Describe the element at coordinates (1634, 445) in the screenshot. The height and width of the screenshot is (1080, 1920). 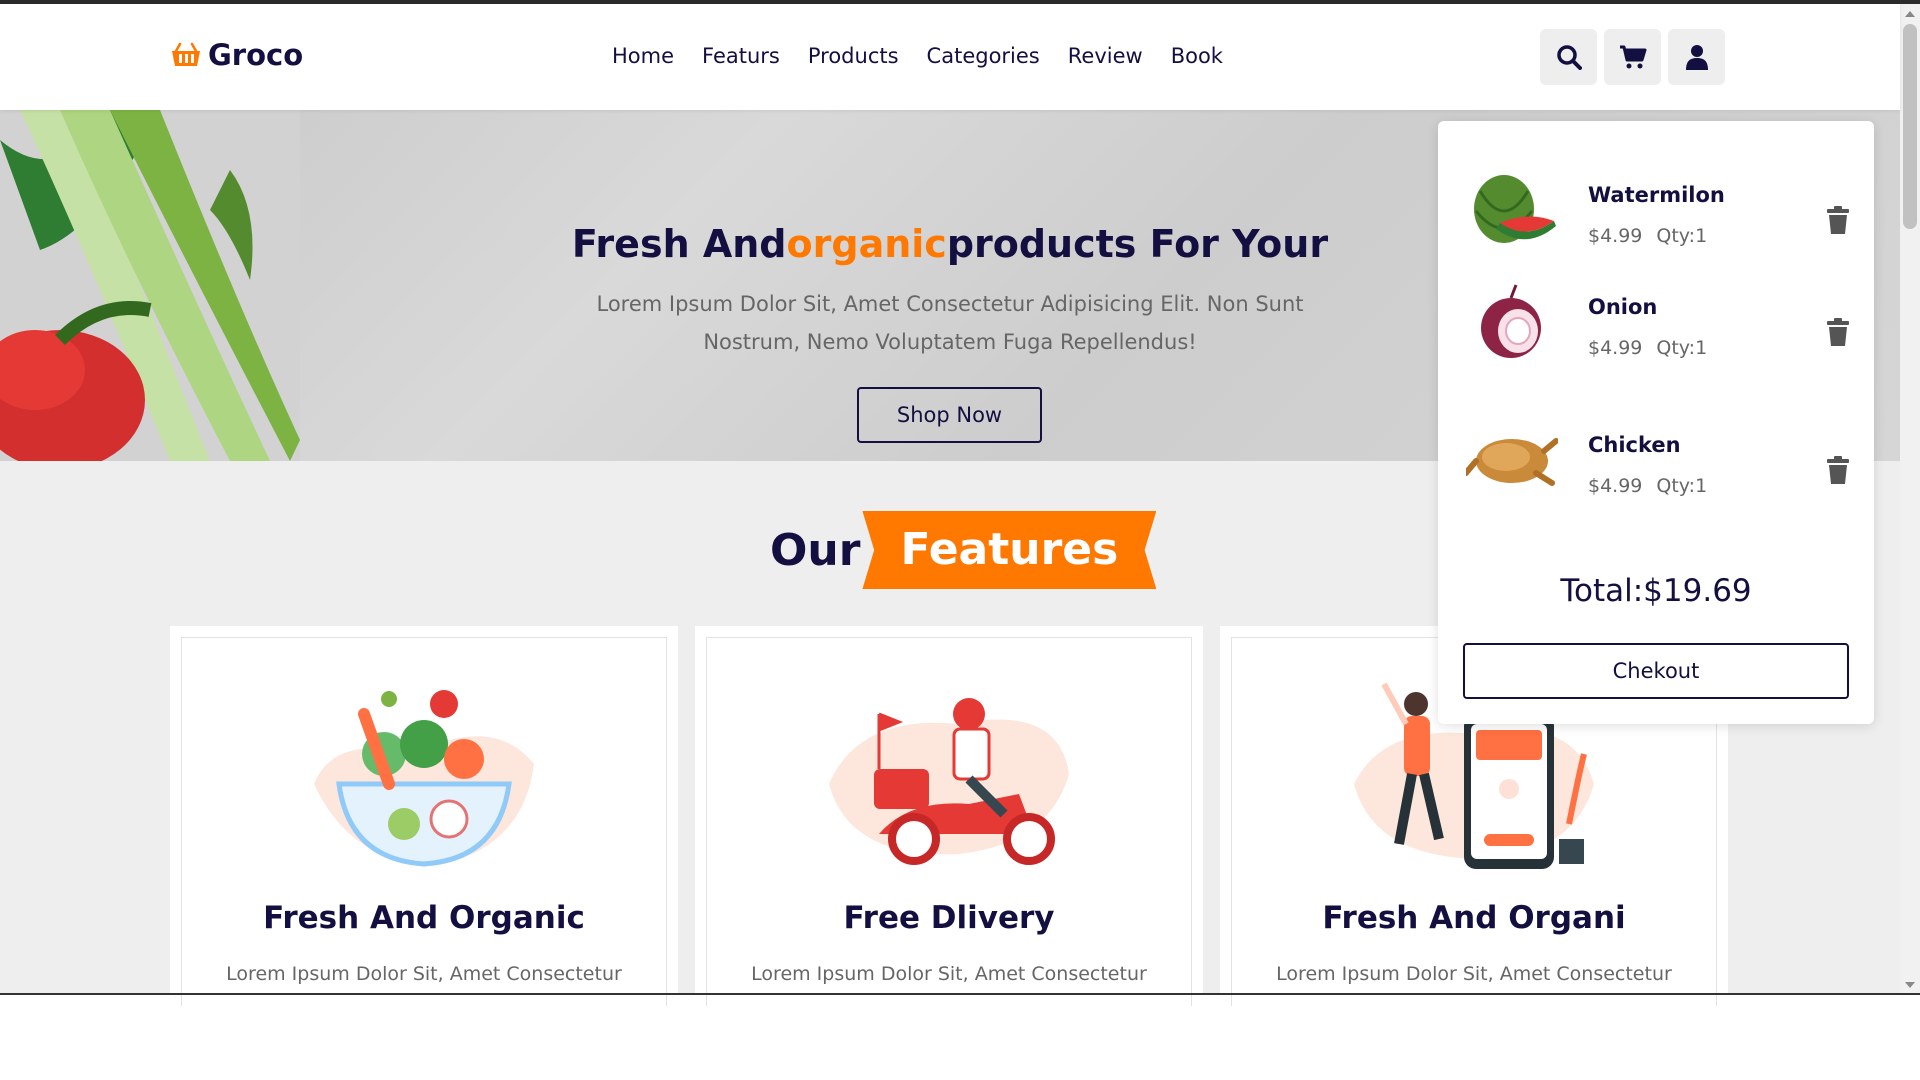
I see `cart-item-name: Chicken` at that location.